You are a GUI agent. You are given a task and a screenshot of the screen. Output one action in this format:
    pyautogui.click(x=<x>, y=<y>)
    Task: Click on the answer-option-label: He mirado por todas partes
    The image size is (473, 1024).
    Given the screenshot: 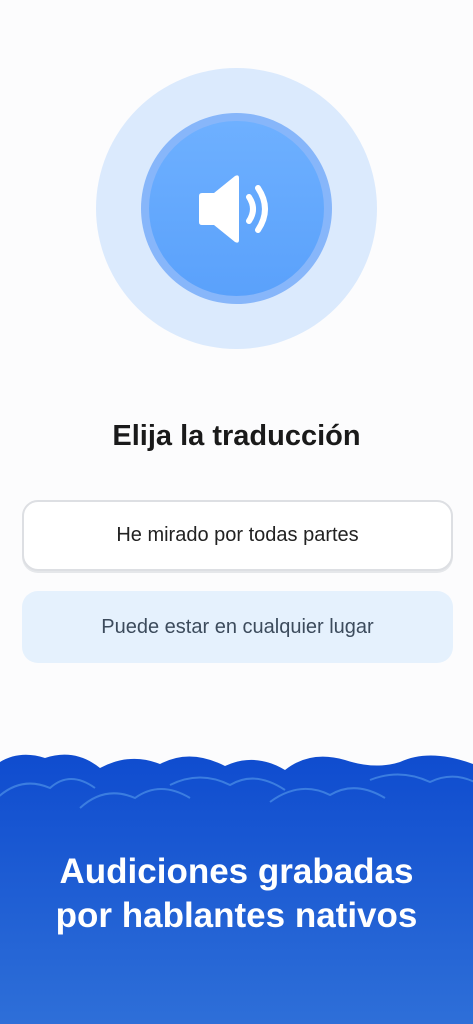 What is the action you would take?
    pyautogui.click(x=237, y=535)
    